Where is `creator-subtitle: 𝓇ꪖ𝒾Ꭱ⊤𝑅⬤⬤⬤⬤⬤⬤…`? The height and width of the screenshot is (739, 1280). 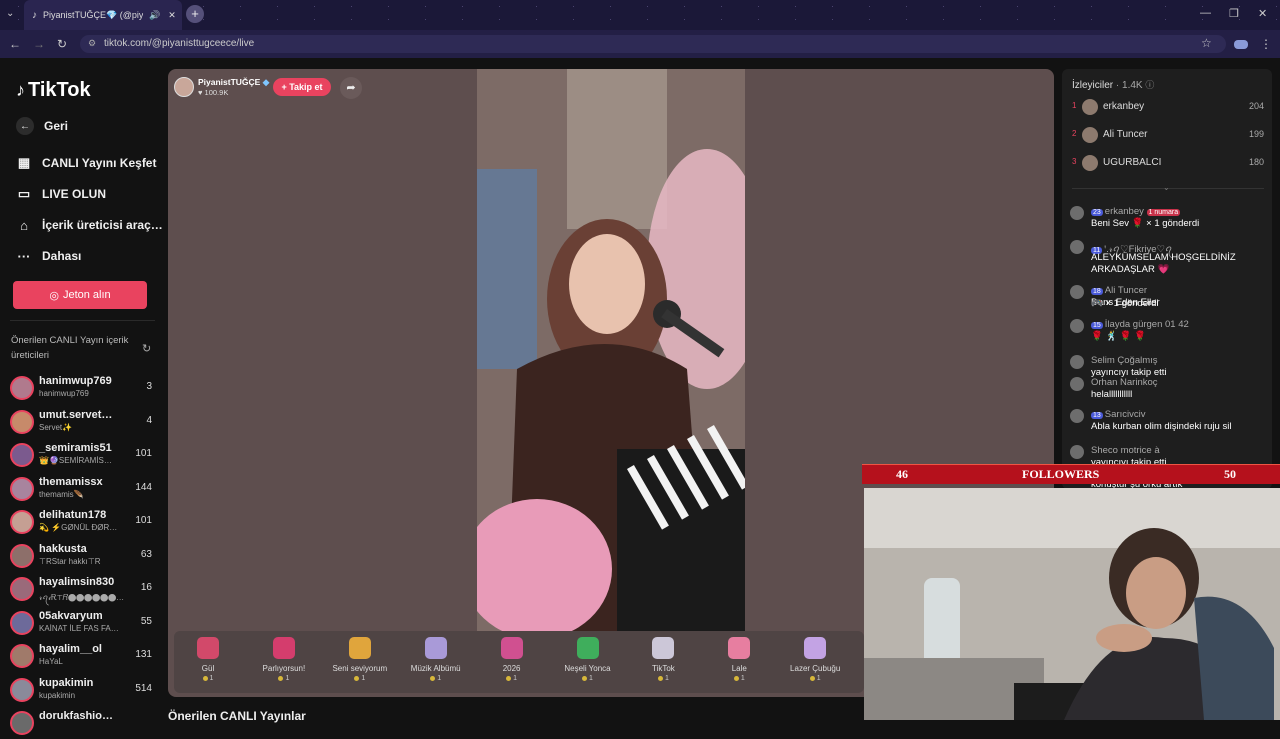 creator-subtitle: 𝓇ꪖ𝒾Ꭱ⊤𝑅⬤⬤⬤⬤⬤⬤… is located at coordinates (82, 597).